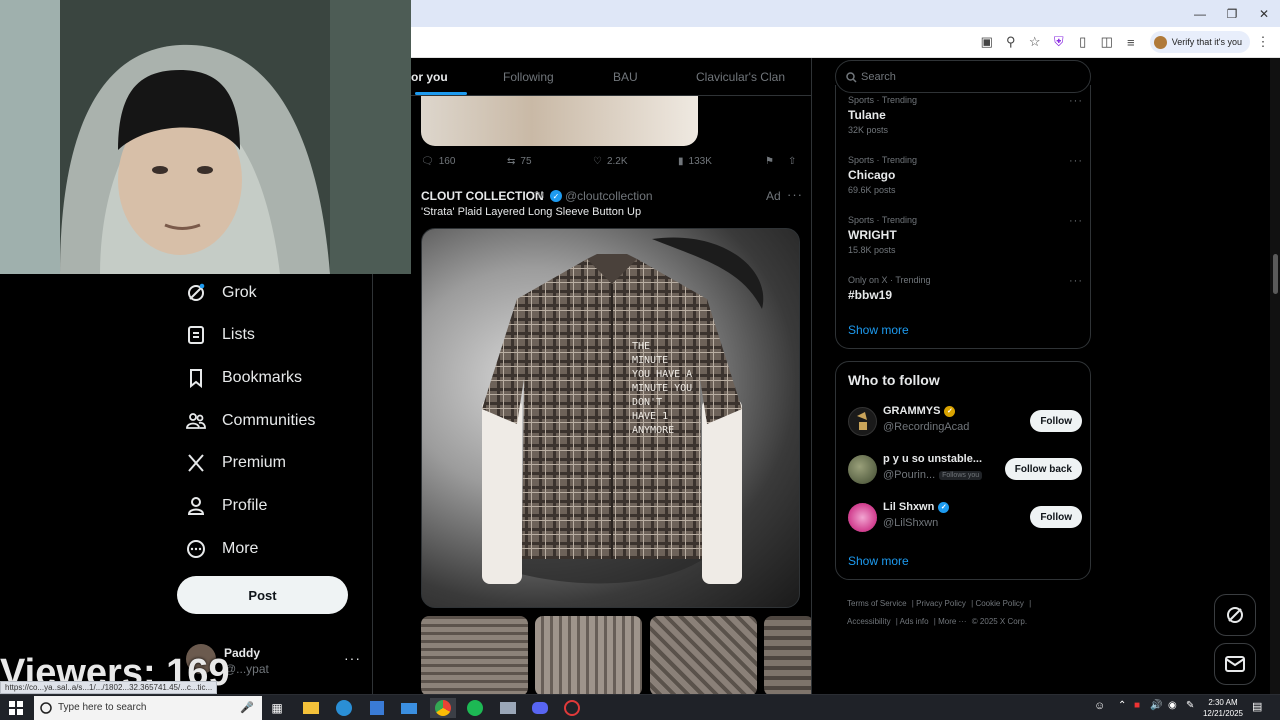  What do you see at coordinates (914, 621) in the screenshot?
I see `footer-link-ads-info: Ads info` at bounding box center [914, 621].